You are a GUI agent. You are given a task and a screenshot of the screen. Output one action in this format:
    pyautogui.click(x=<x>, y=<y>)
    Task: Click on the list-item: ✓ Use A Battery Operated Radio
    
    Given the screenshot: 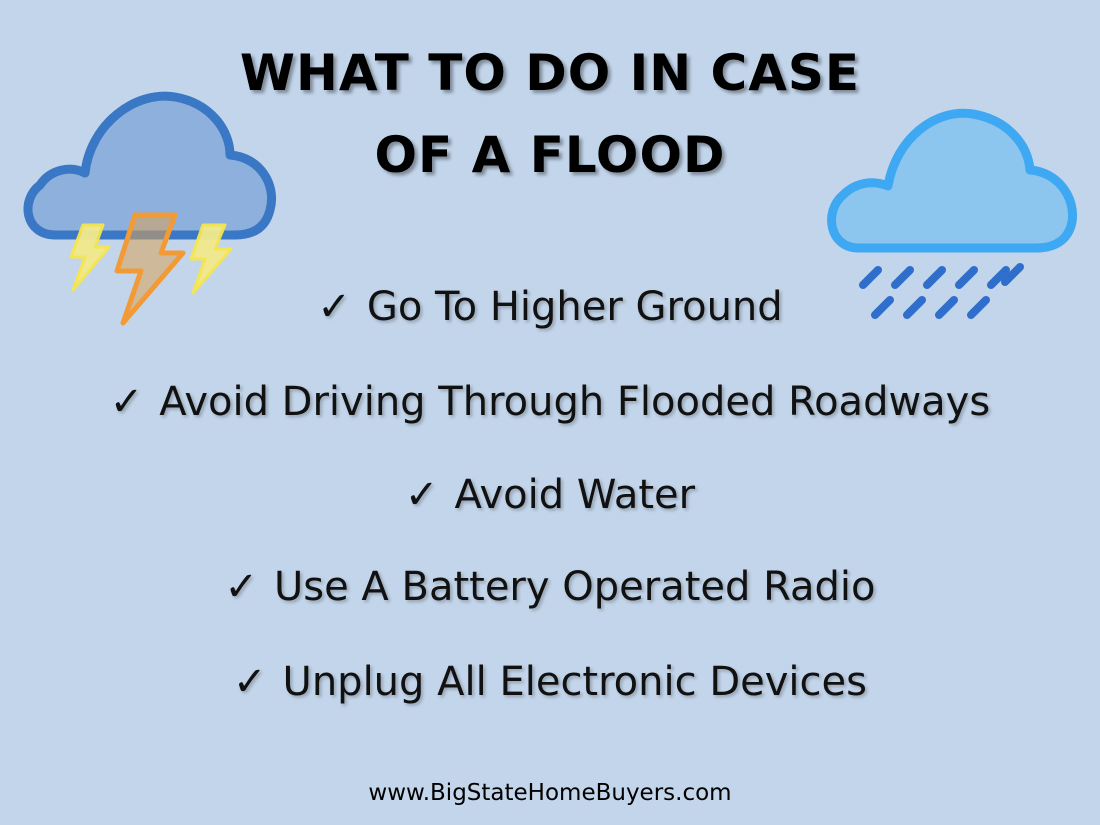 What is the action you would take?
    pyautogui.click(x=550, y=587)
    